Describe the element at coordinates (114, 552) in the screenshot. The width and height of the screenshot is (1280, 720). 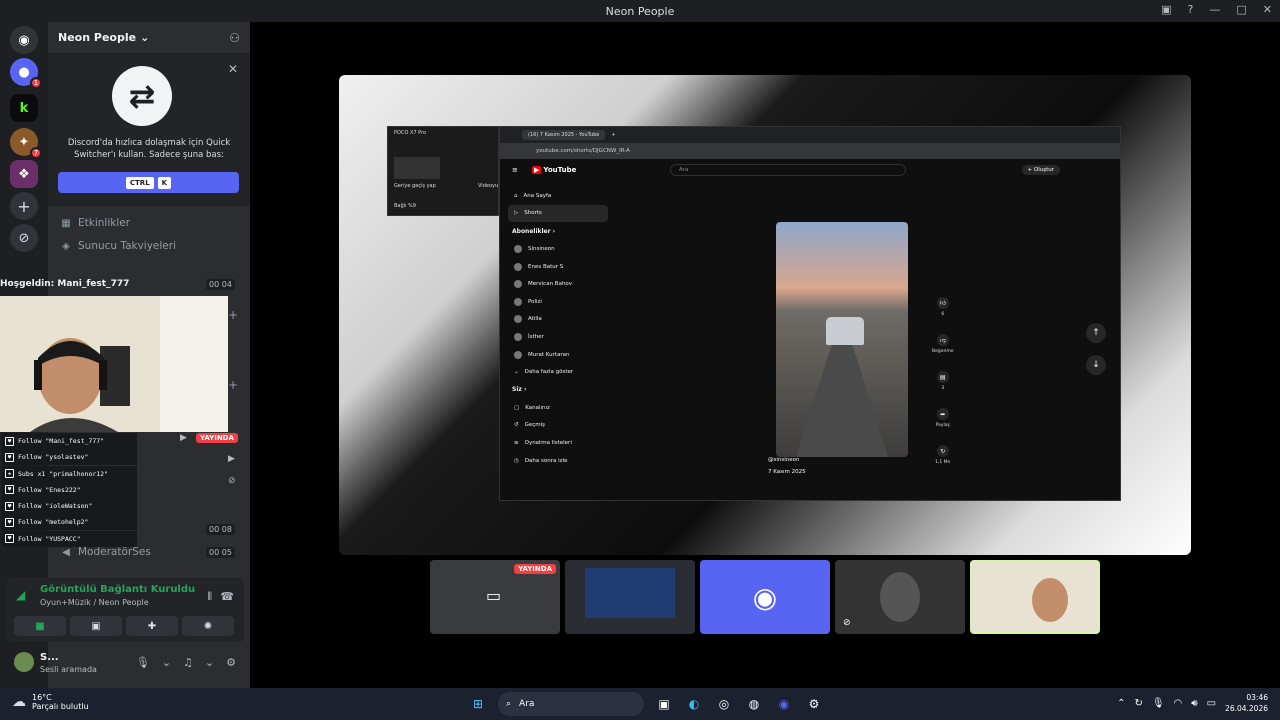
I see `channel-label: ModeratörSes` at that location.